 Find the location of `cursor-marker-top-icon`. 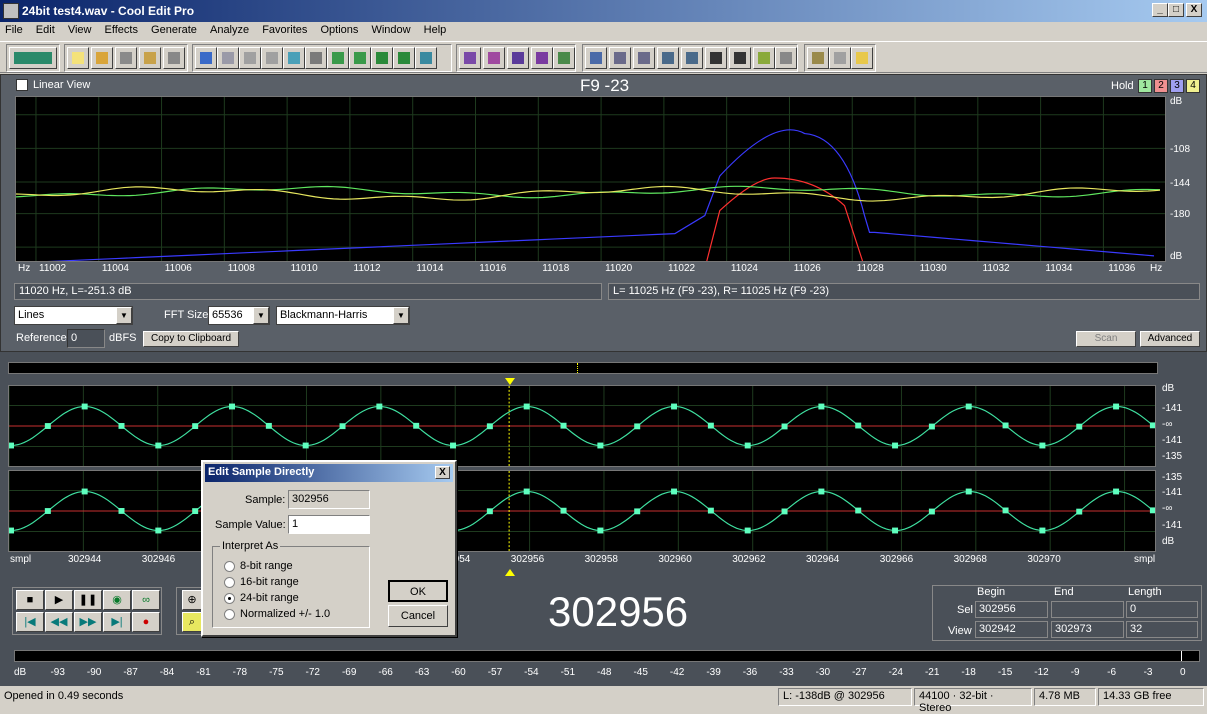

cursor-marker-top-icon is located at coordinates (510, 381).